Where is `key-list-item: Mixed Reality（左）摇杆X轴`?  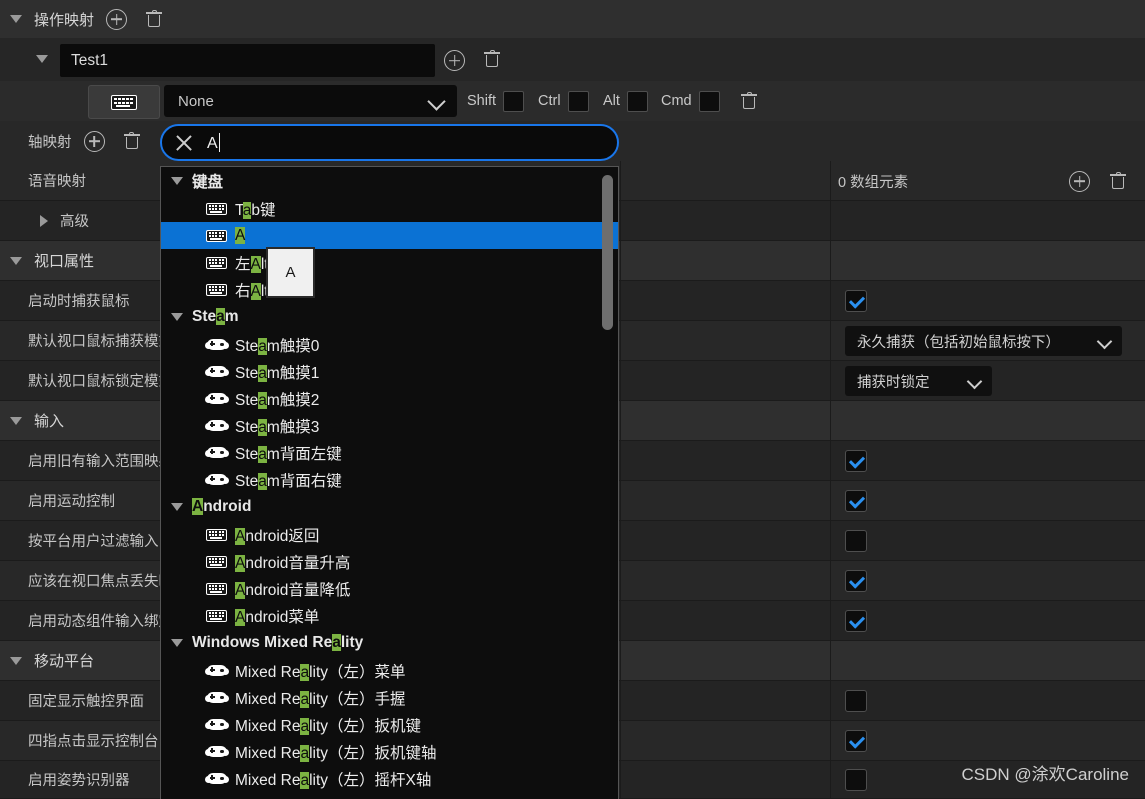 key-list-item: Mixed Reality（左）摇杆X轴 is located at coordinates (389, 778).